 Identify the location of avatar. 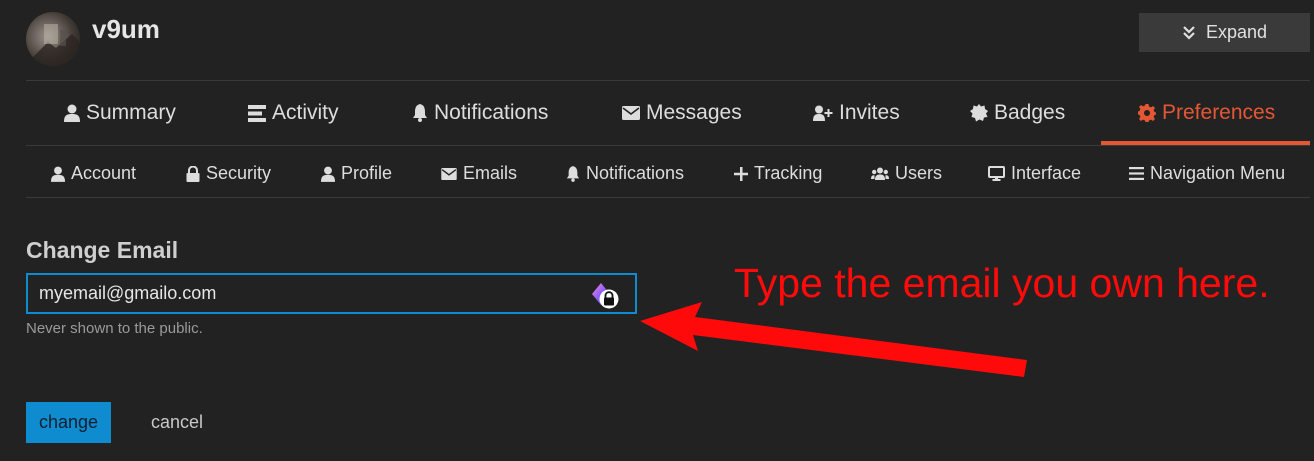
(53, 39).